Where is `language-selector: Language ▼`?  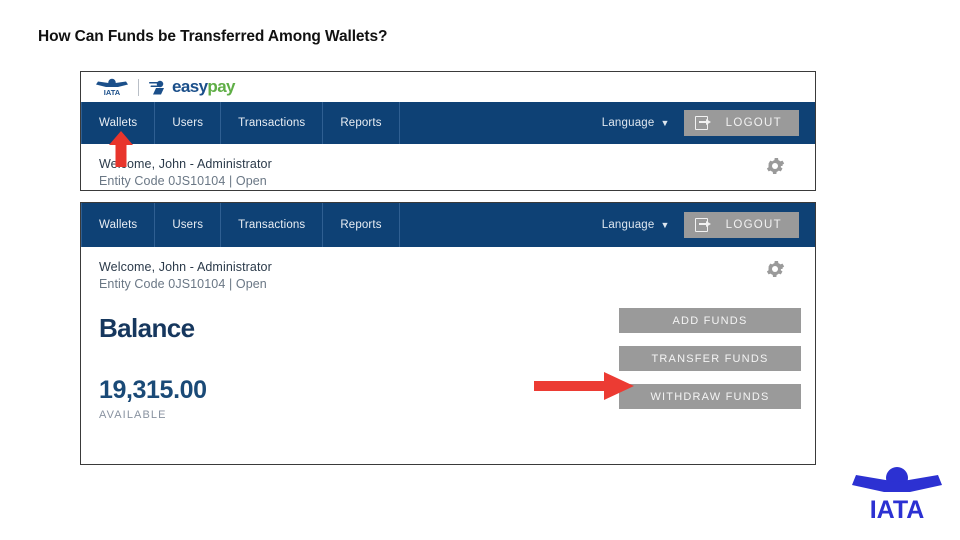
language-selector: Language ▼ is located at coordinates (636, 123).